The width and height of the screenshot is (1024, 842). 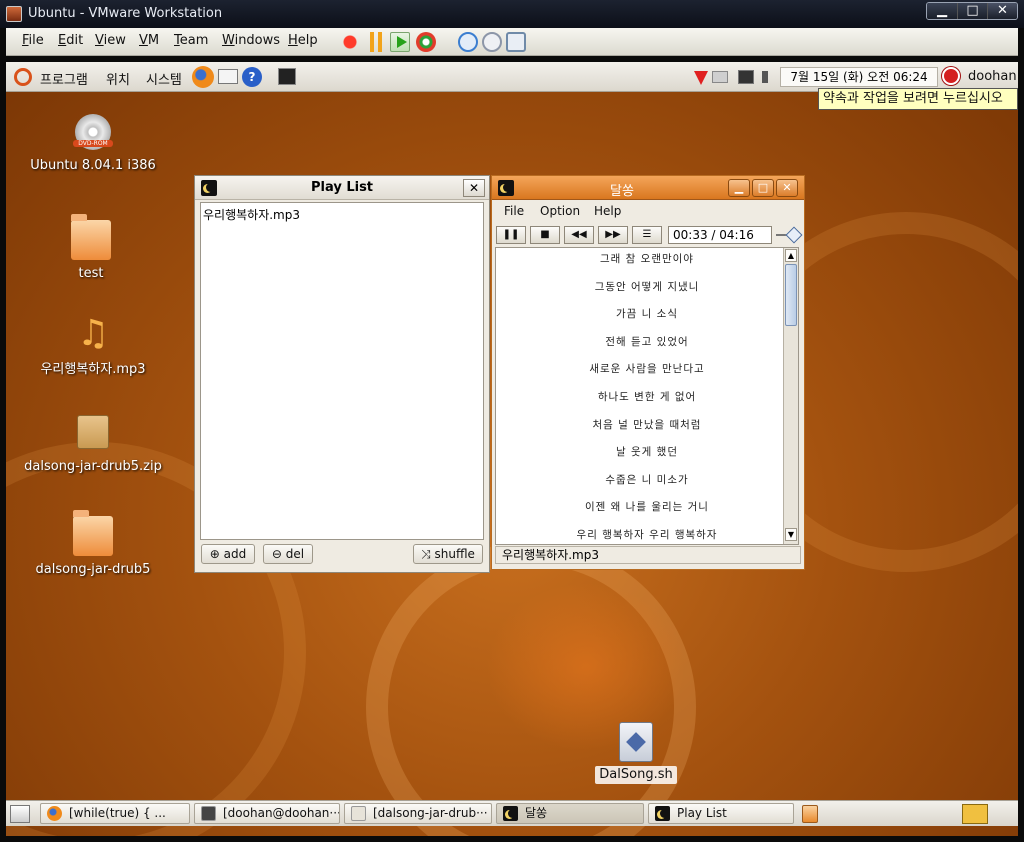 What do you see at coordinates (648, 555) in the screenshot?
I see `player-status-bar: 우리행복하자.mp3` at bounding box center [648, 555].